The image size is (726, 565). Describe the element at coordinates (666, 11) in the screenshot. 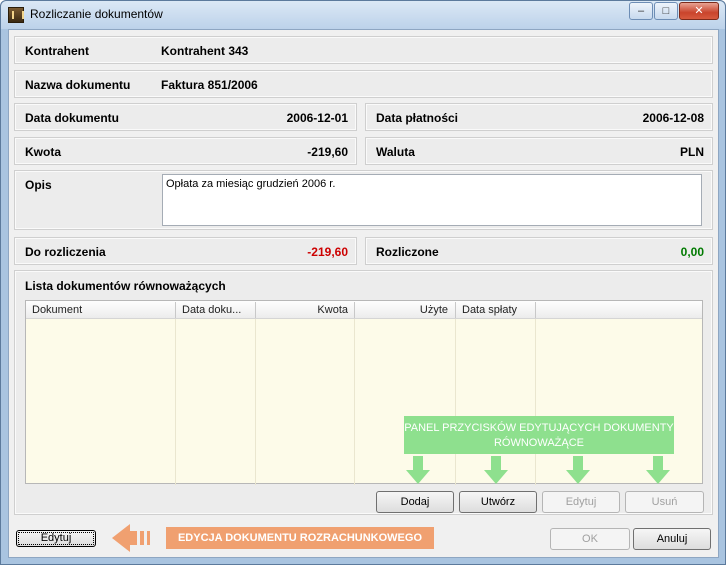

I see `maximize-button: □` at that location.